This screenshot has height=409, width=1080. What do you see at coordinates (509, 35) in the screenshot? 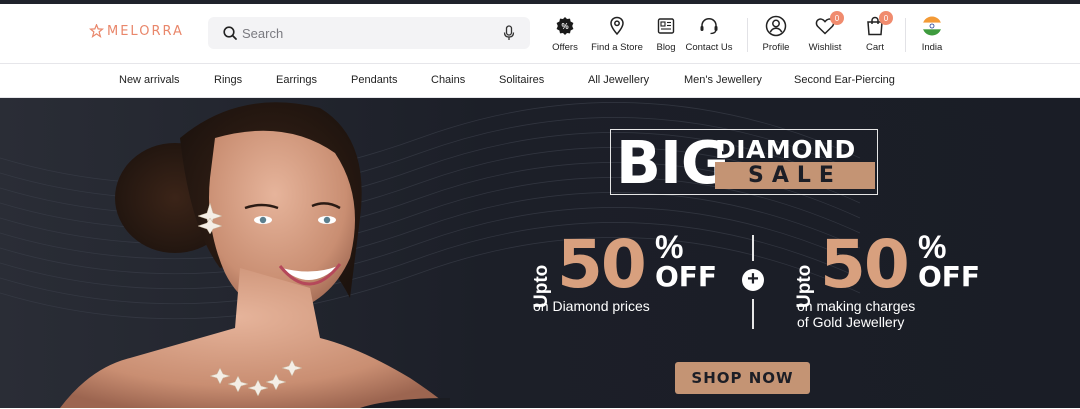
I see `microphone-icon` at bounding box center [509, 35].